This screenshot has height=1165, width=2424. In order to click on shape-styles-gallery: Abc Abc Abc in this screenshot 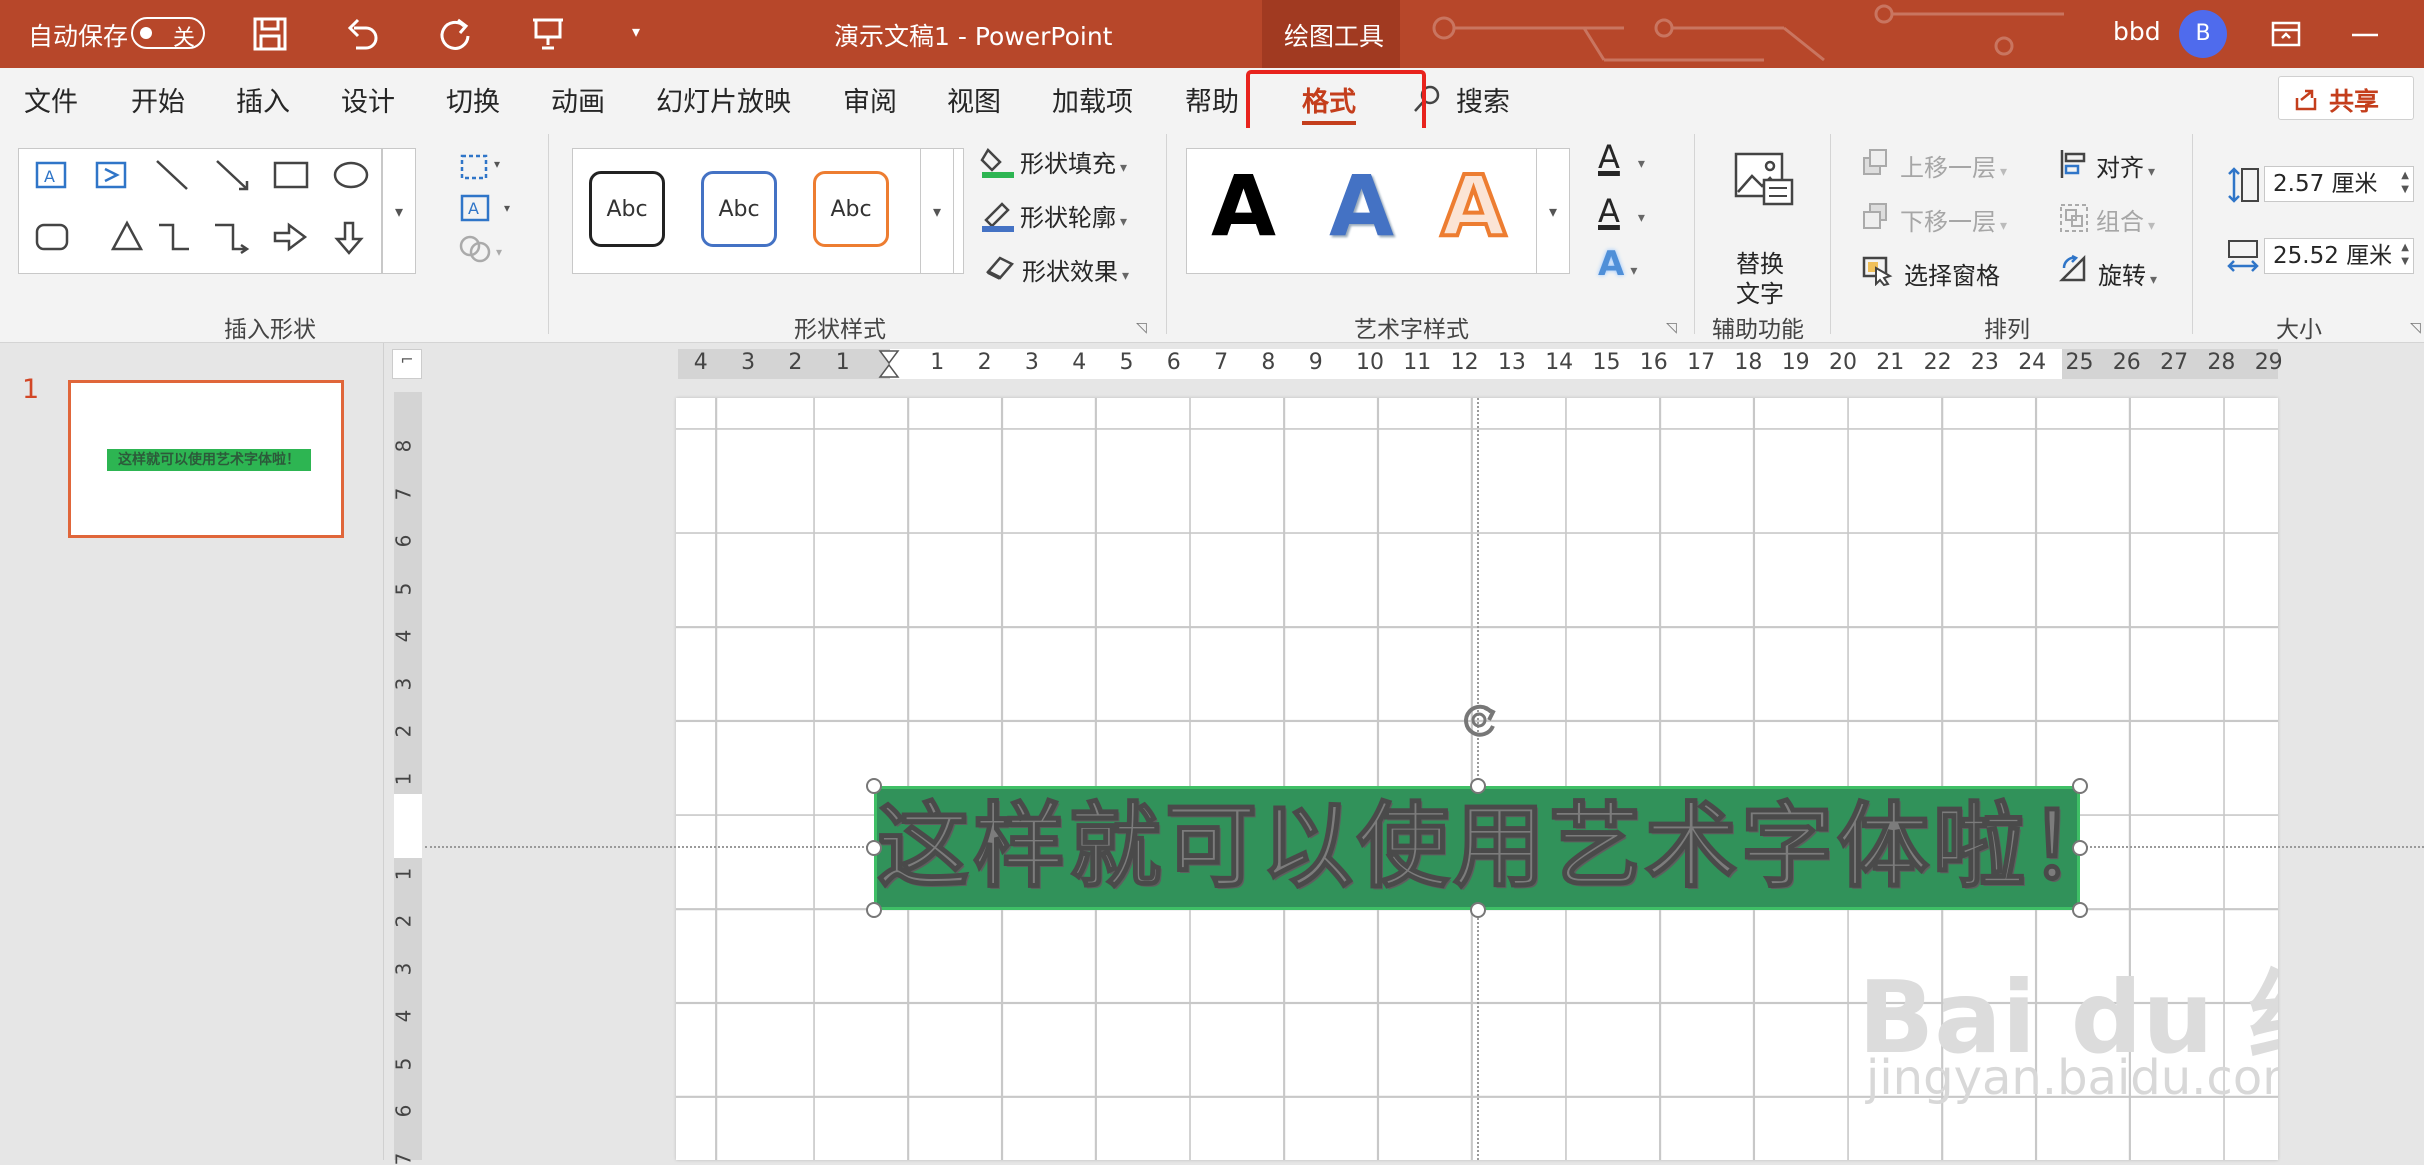, I will do `click(768, 211)`.